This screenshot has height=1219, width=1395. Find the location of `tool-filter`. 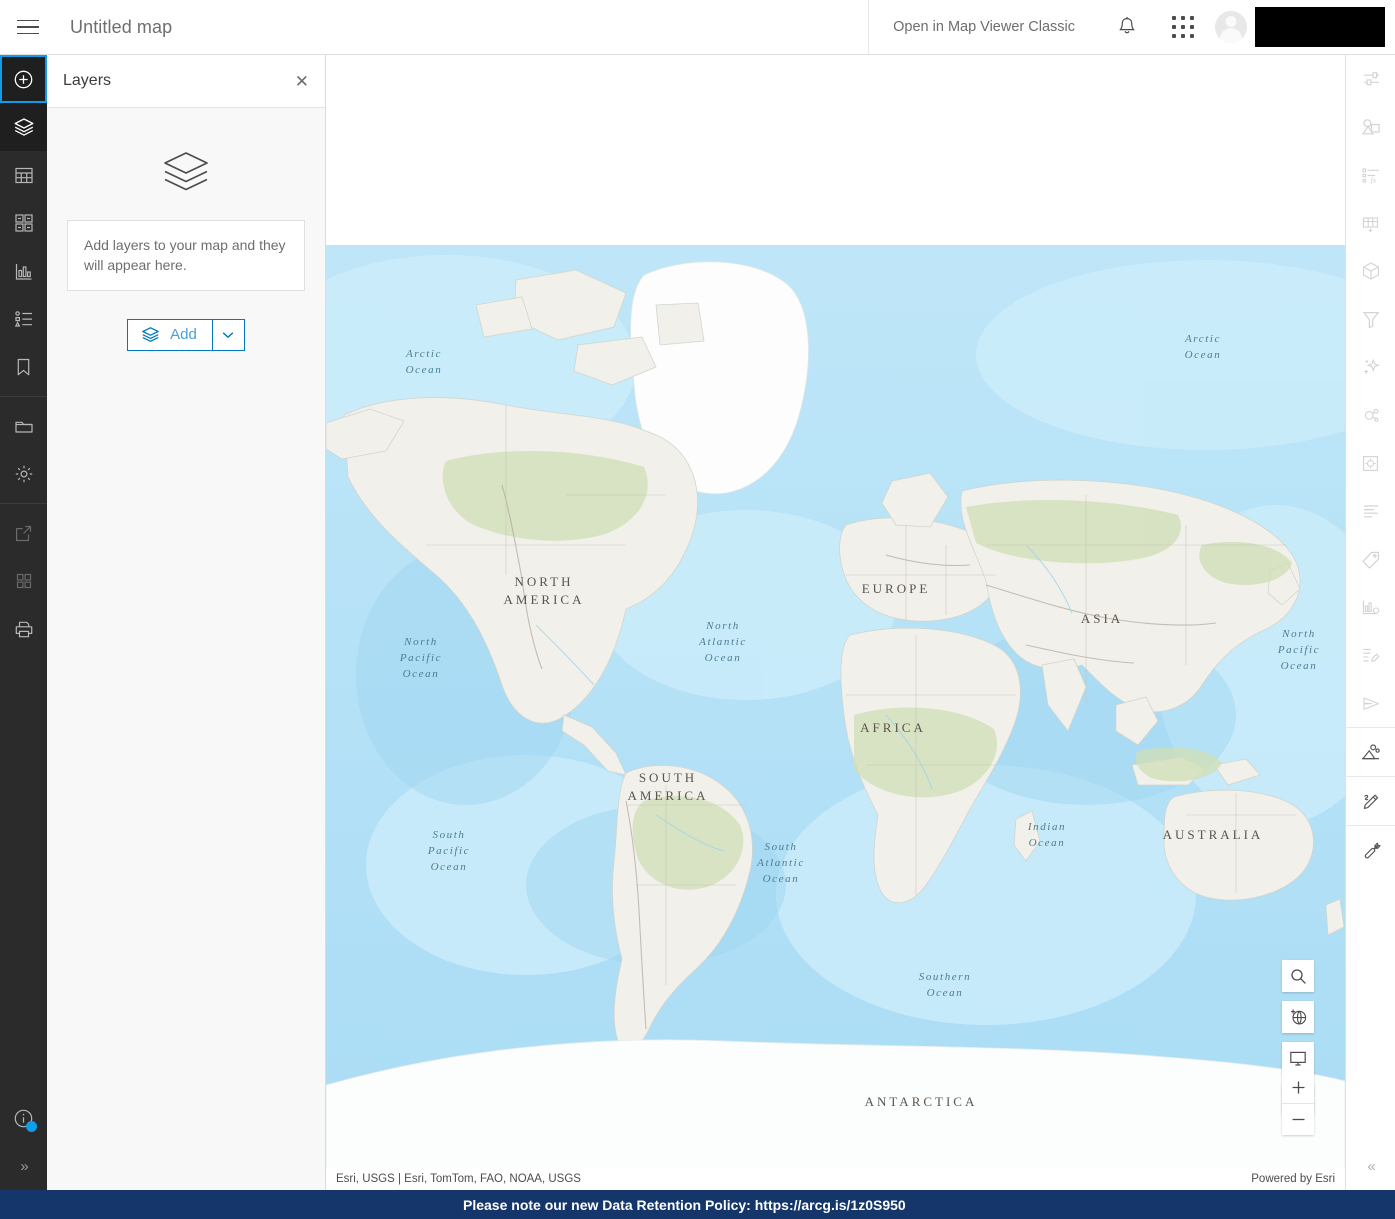

tool-filter is located at coordinates (1370, 319).